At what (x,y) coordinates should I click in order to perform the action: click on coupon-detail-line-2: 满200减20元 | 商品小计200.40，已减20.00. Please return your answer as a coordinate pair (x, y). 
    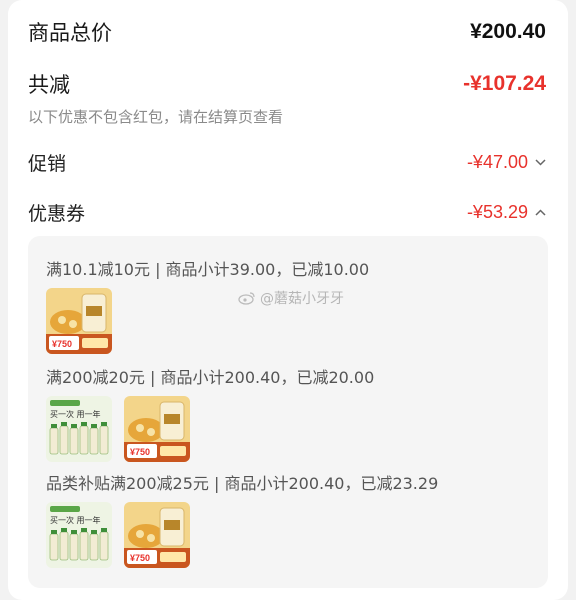
    Looking at the image, I should click on (210, 377).